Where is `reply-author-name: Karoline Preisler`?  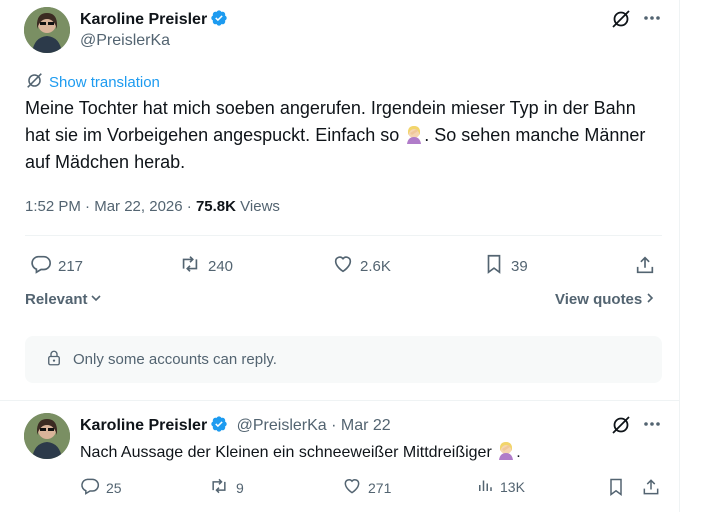 reply-author-name: Karoline Preisler is located at coordinates (143, 425).